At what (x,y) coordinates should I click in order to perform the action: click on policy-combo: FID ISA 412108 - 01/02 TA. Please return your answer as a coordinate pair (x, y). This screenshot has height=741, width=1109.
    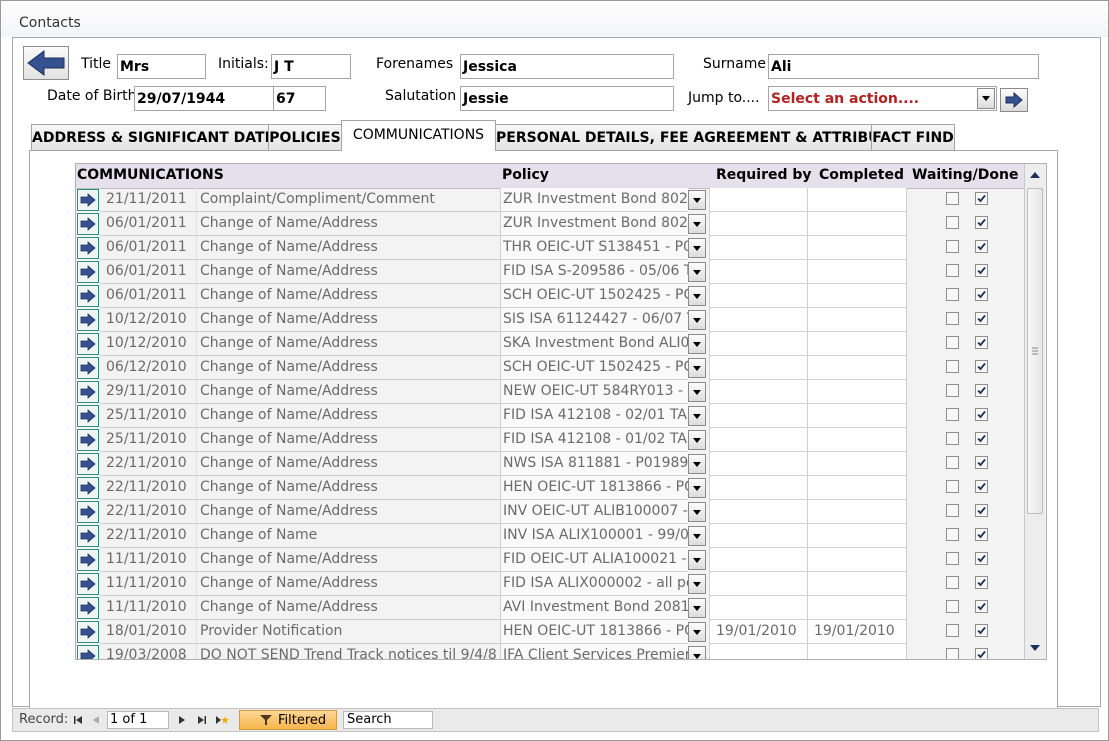
    Looking at the image, I should click on (594, 440).